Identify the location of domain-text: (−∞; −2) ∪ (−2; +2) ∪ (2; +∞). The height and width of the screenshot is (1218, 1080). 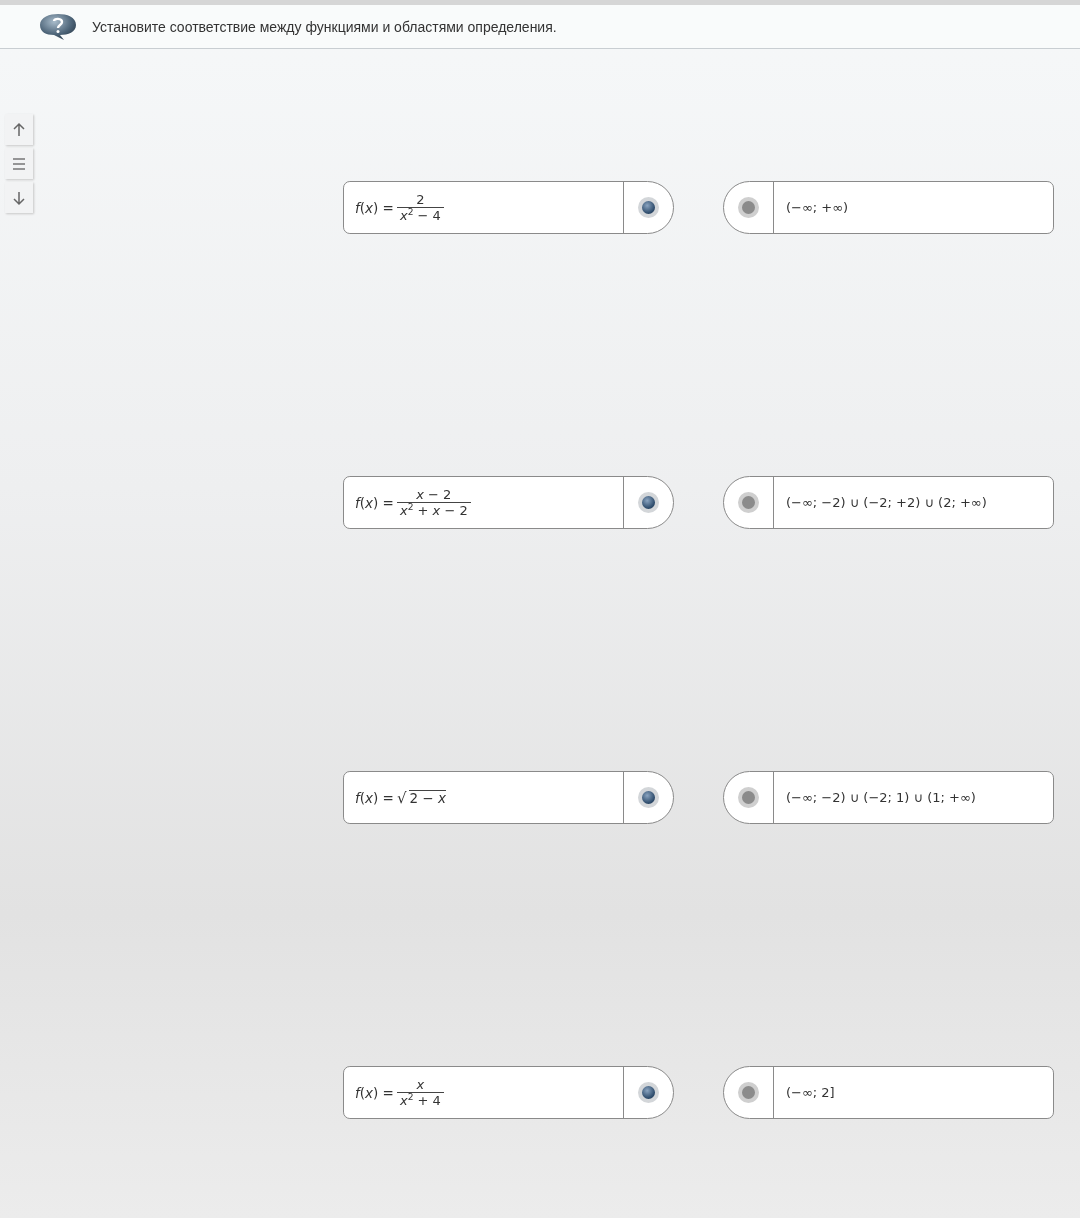
(886, 503).